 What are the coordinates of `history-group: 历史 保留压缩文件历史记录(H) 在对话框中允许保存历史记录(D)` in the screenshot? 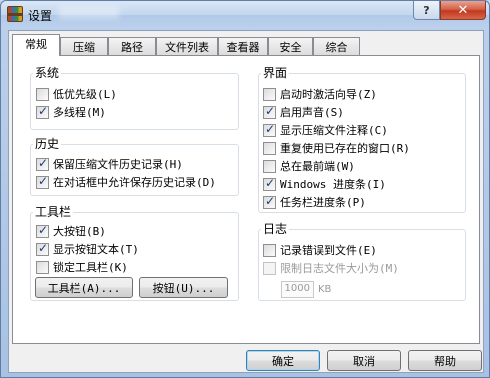 It's located at (134, 166).